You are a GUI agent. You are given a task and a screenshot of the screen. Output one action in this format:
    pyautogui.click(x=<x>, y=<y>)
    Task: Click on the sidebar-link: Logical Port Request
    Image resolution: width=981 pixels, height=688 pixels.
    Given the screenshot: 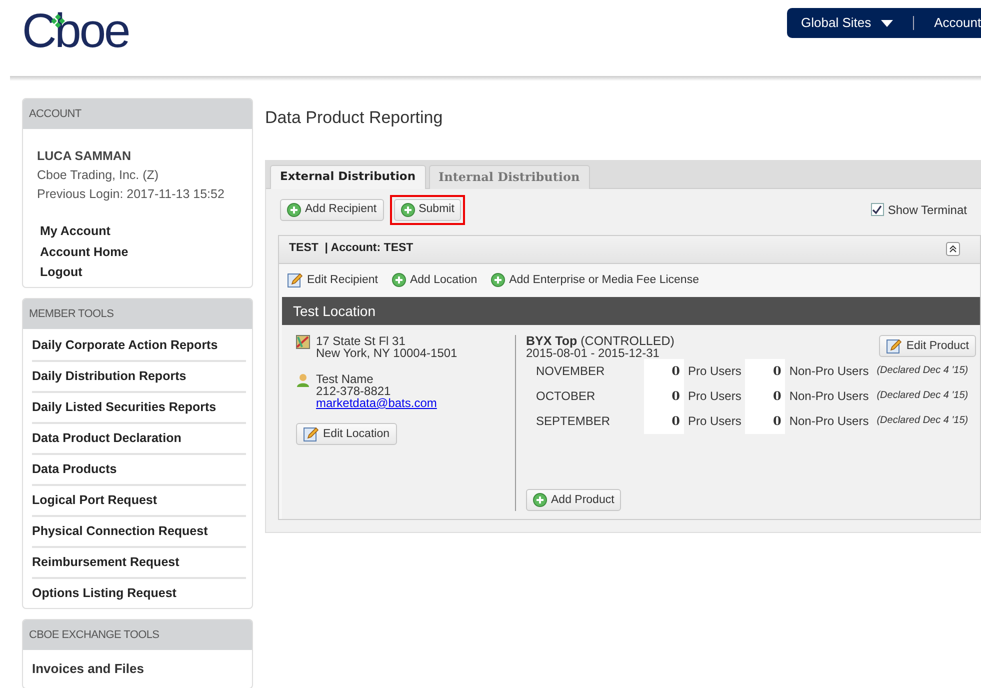 What is the action you would take?
    pyautogui.click(x=139, y=501)
    